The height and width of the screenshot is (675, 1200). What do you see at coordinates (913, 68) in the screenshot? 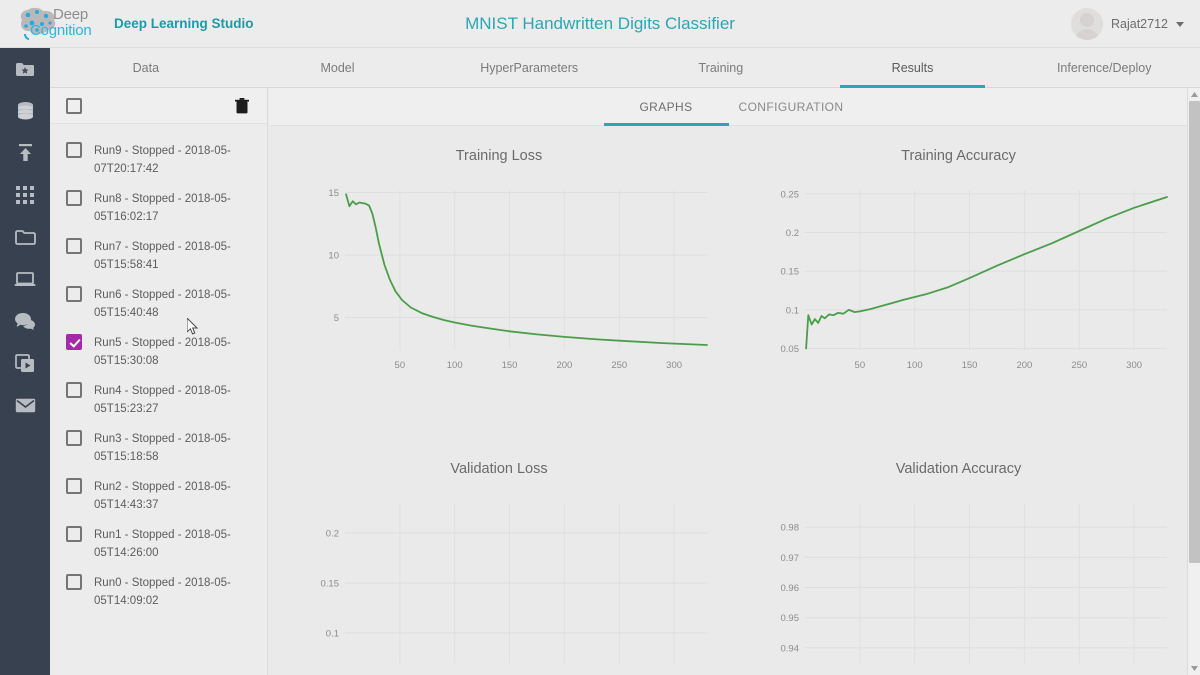
I see `tab-results: Results` at bounding box center [913, 68].